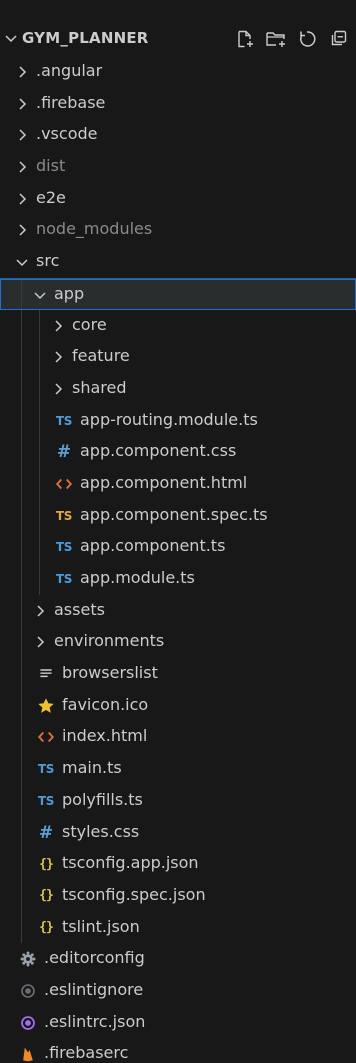 The height and width of the screenshot is (1063, 356). I want to click on explorer-actions, so click(291, 39).